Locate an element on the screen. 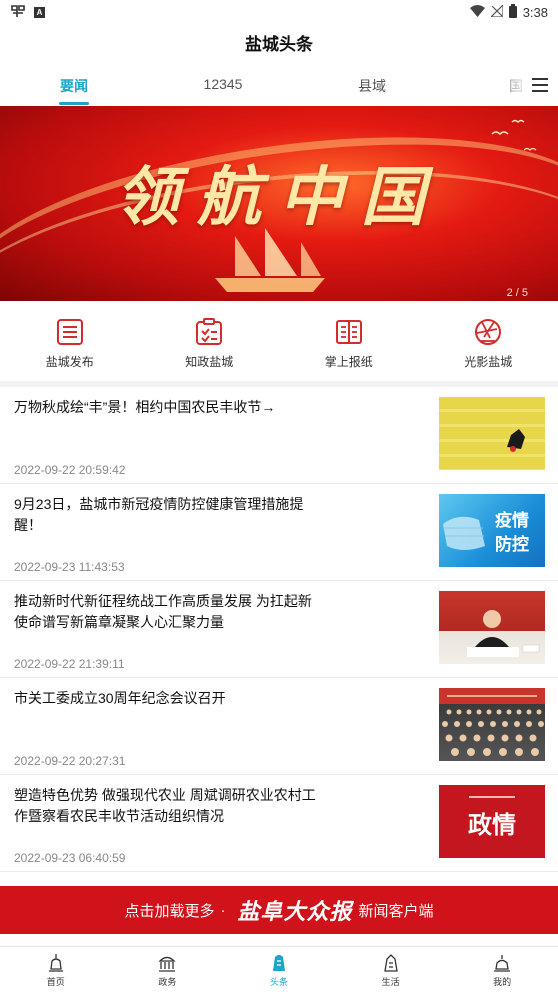 This screenshot has height=992, width=558. carrier-logo-icon is located at coordinates (18, 12).